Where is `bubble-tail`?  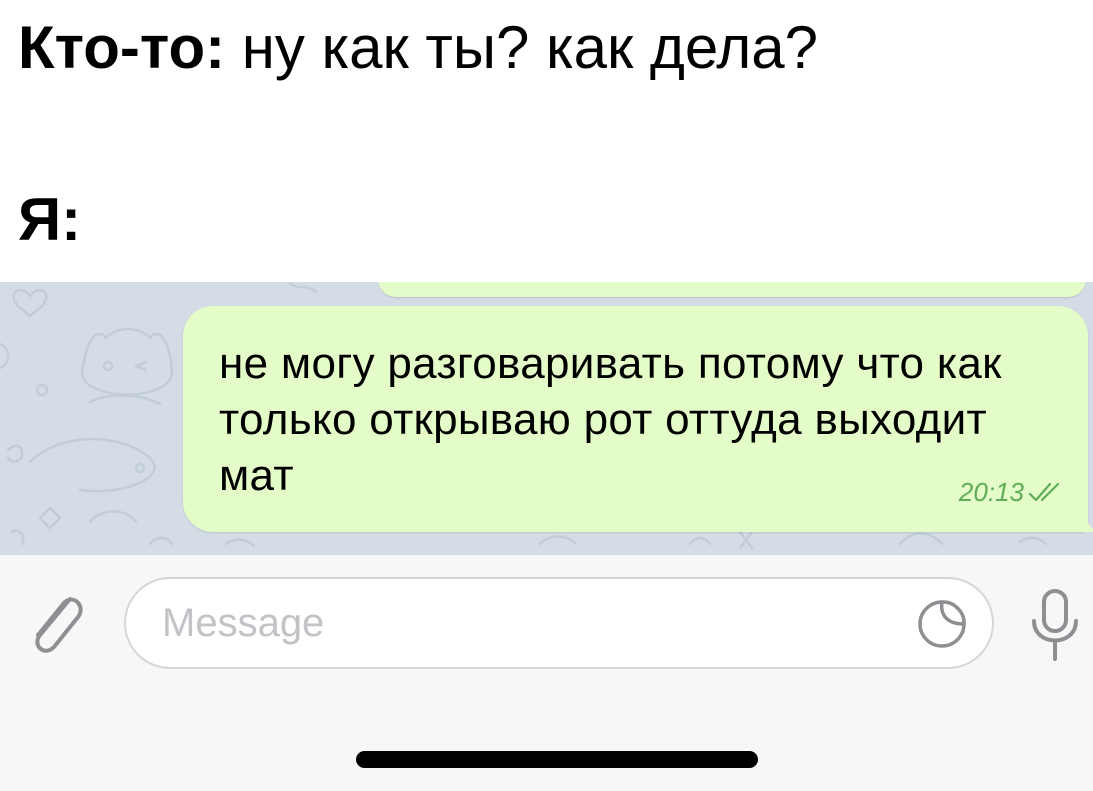 bubble-tail is located at coordinates (1087, 521).